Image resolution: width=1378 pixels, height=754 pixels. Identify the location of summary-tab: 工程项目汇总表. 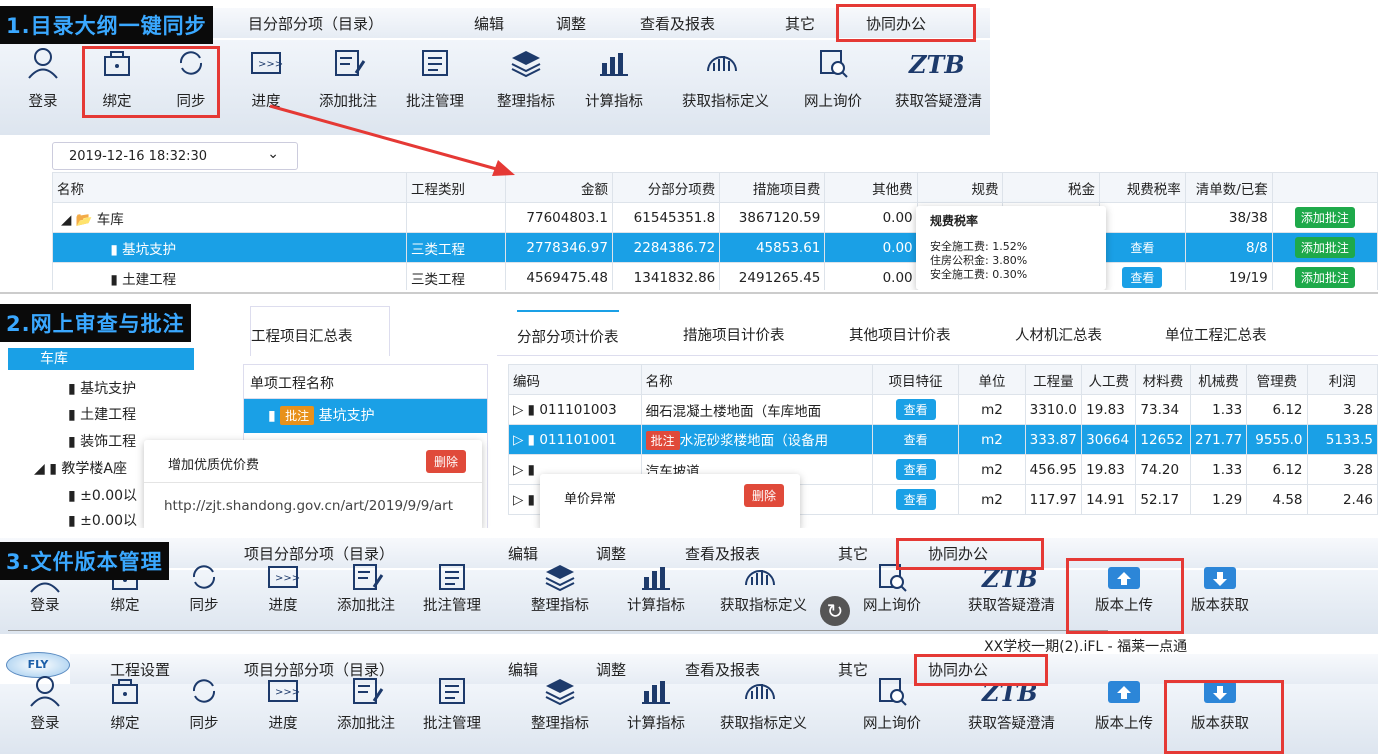
(320, 331).